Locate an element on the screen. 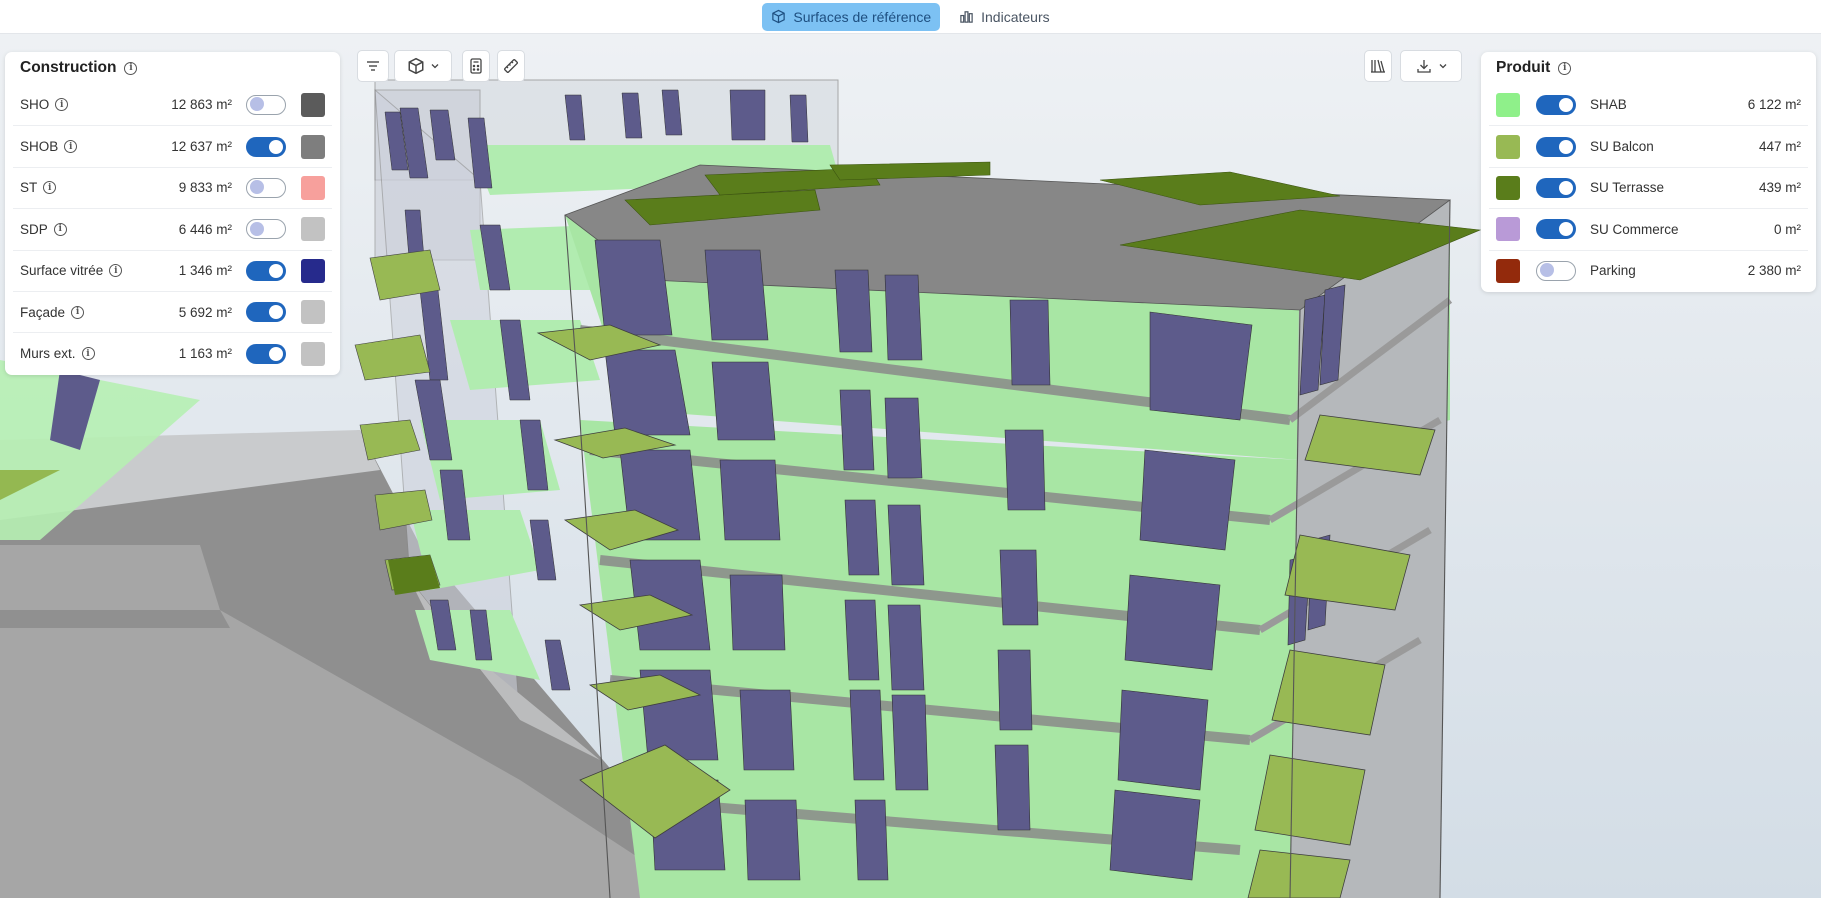  row-label: SU Terrasse is located at coordinates (1627, 188).